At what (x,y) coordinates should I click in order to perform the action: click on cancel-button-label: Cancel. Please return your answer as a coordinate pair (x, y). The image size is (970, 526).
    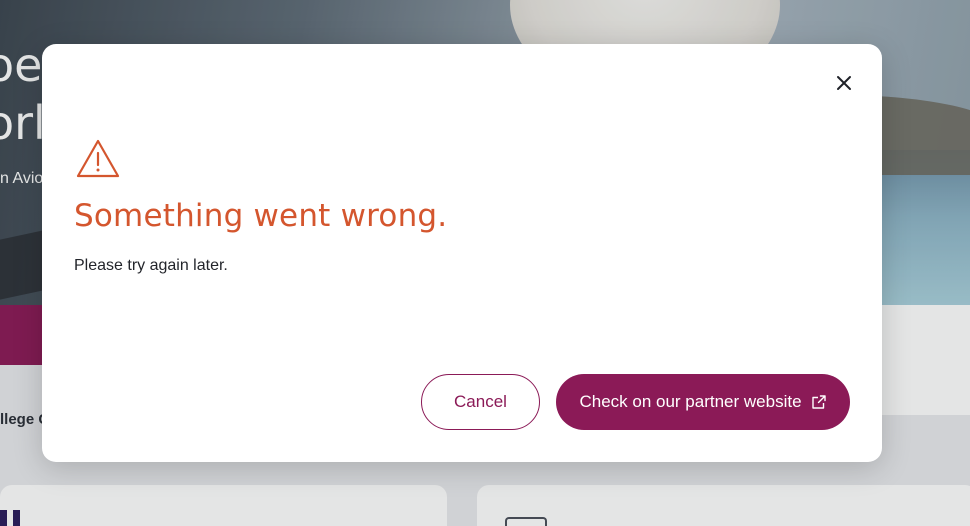
    Looking at the image, I should click on (480, 401).